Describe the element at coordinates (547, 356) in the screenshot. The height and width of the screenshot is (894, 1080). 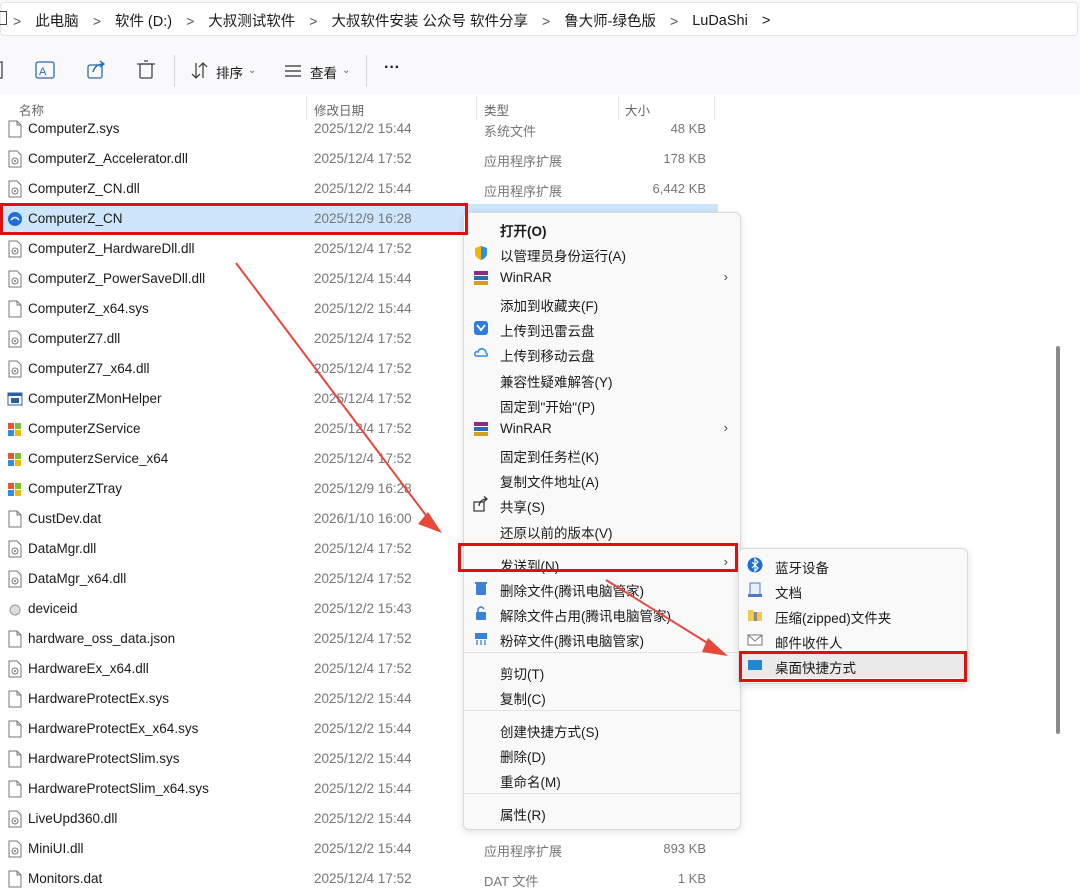
I see `menu-item-label: 上传到移动云盘` at that location.